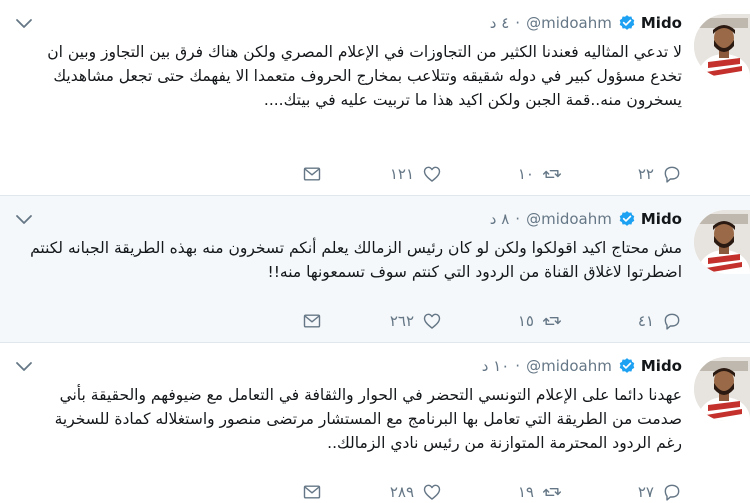 The width and height of the screenshot is (750, 503). What do you see at coordinates (341, 321) in the screenshot?
I see `tweet-actions: ٤١ ١٥ ٢٦٢` at bounding box center [341, 321].